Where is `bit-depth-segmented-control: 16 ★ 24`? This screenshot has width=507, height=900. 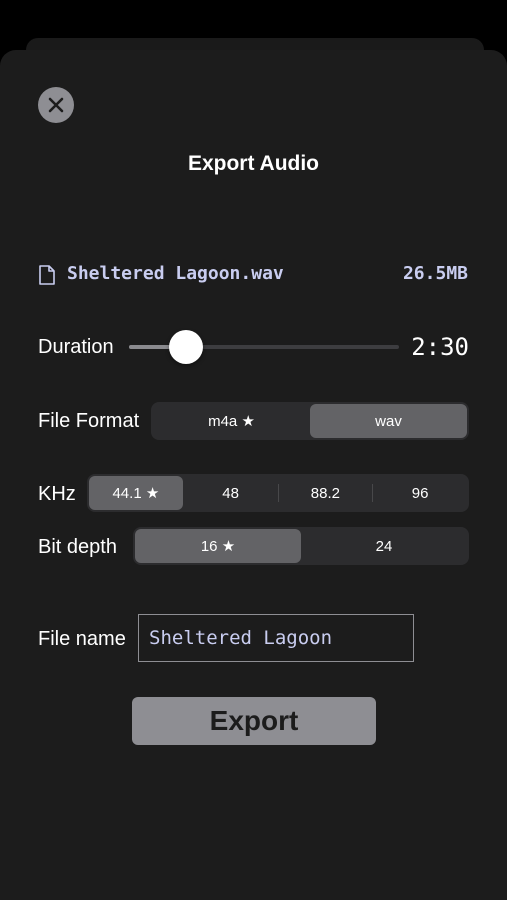 bit-depth-segmented-control: 16 ★ 24 is located at coordinates (301, 546).